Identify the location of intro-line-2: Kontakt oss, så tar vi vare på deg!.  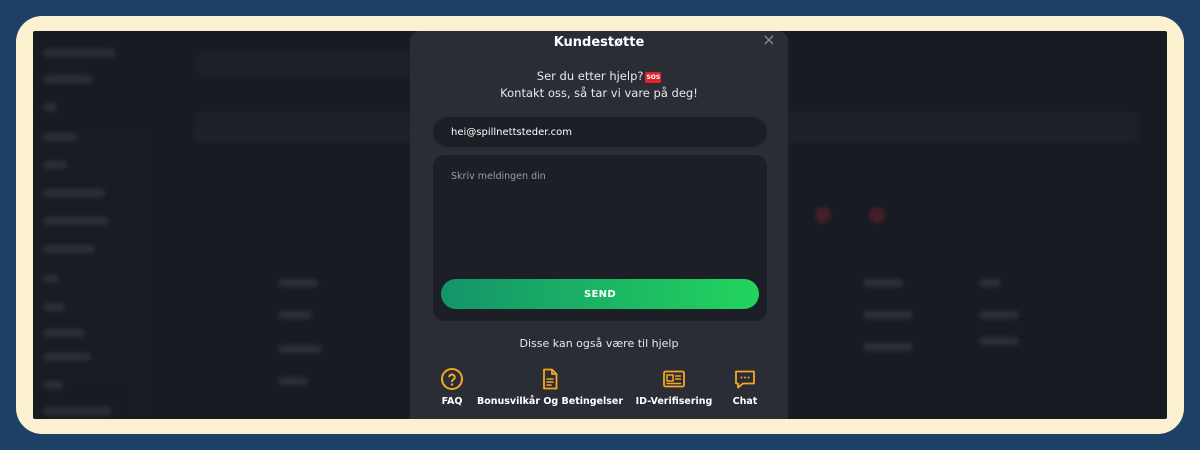
(599, 93).